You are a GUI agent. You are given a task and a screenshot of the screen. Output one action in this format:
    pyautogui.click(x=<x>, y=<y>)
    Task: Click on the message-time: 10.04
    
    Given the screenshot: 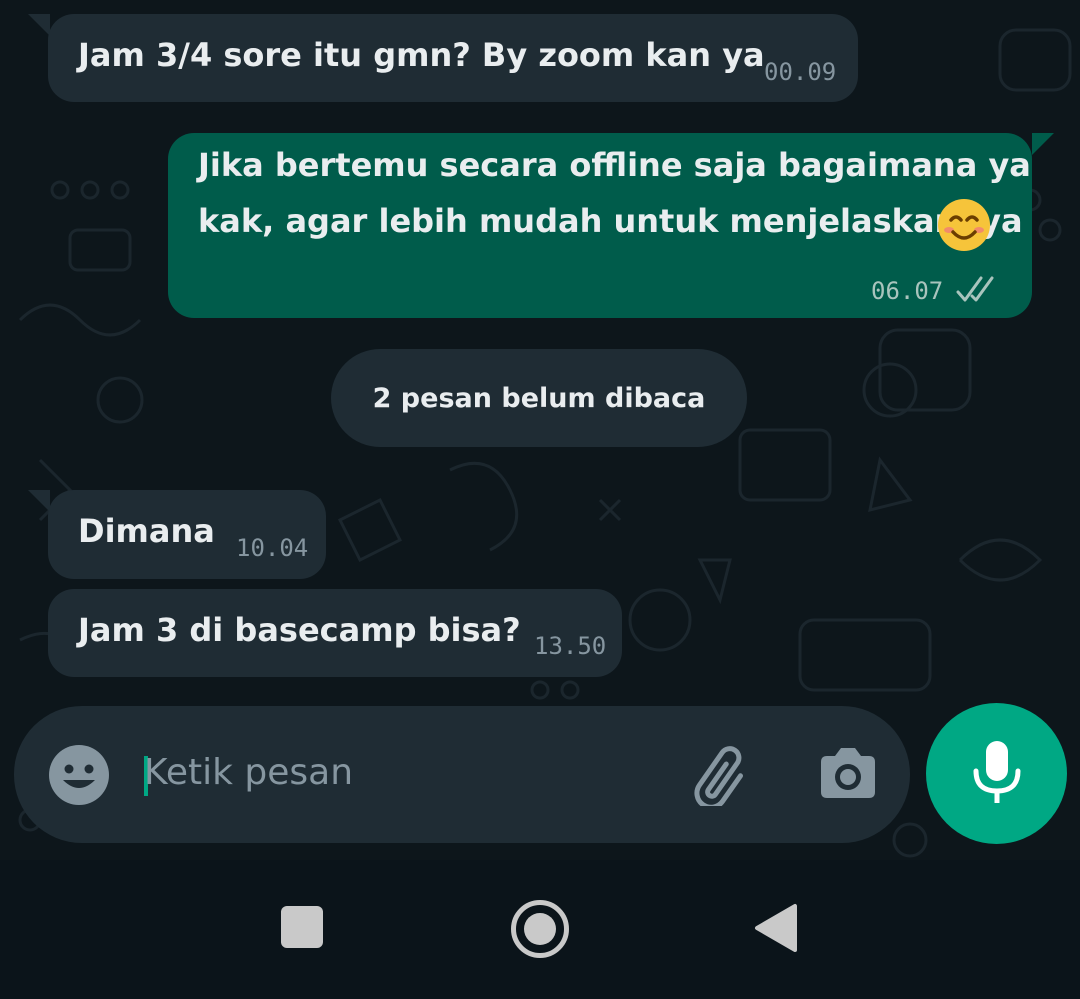 What is the action you would take?
    pyautogui.click(x=272, y=548)
    